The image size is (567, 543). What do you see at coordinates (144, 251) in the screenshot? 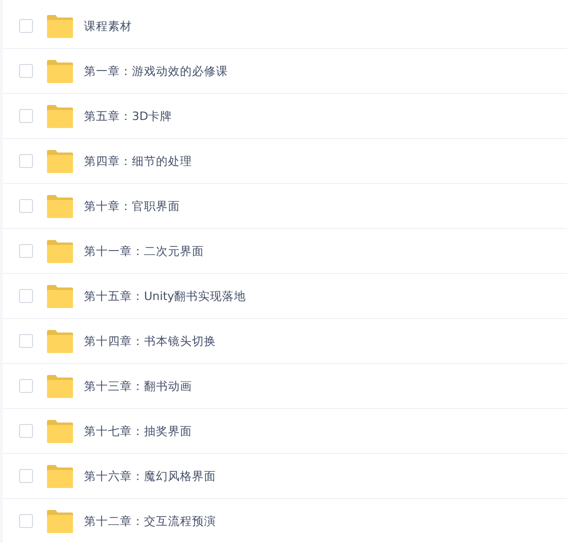
I see `folder-name: 第十一章：二次元界面` at bounding box center [144, 251].